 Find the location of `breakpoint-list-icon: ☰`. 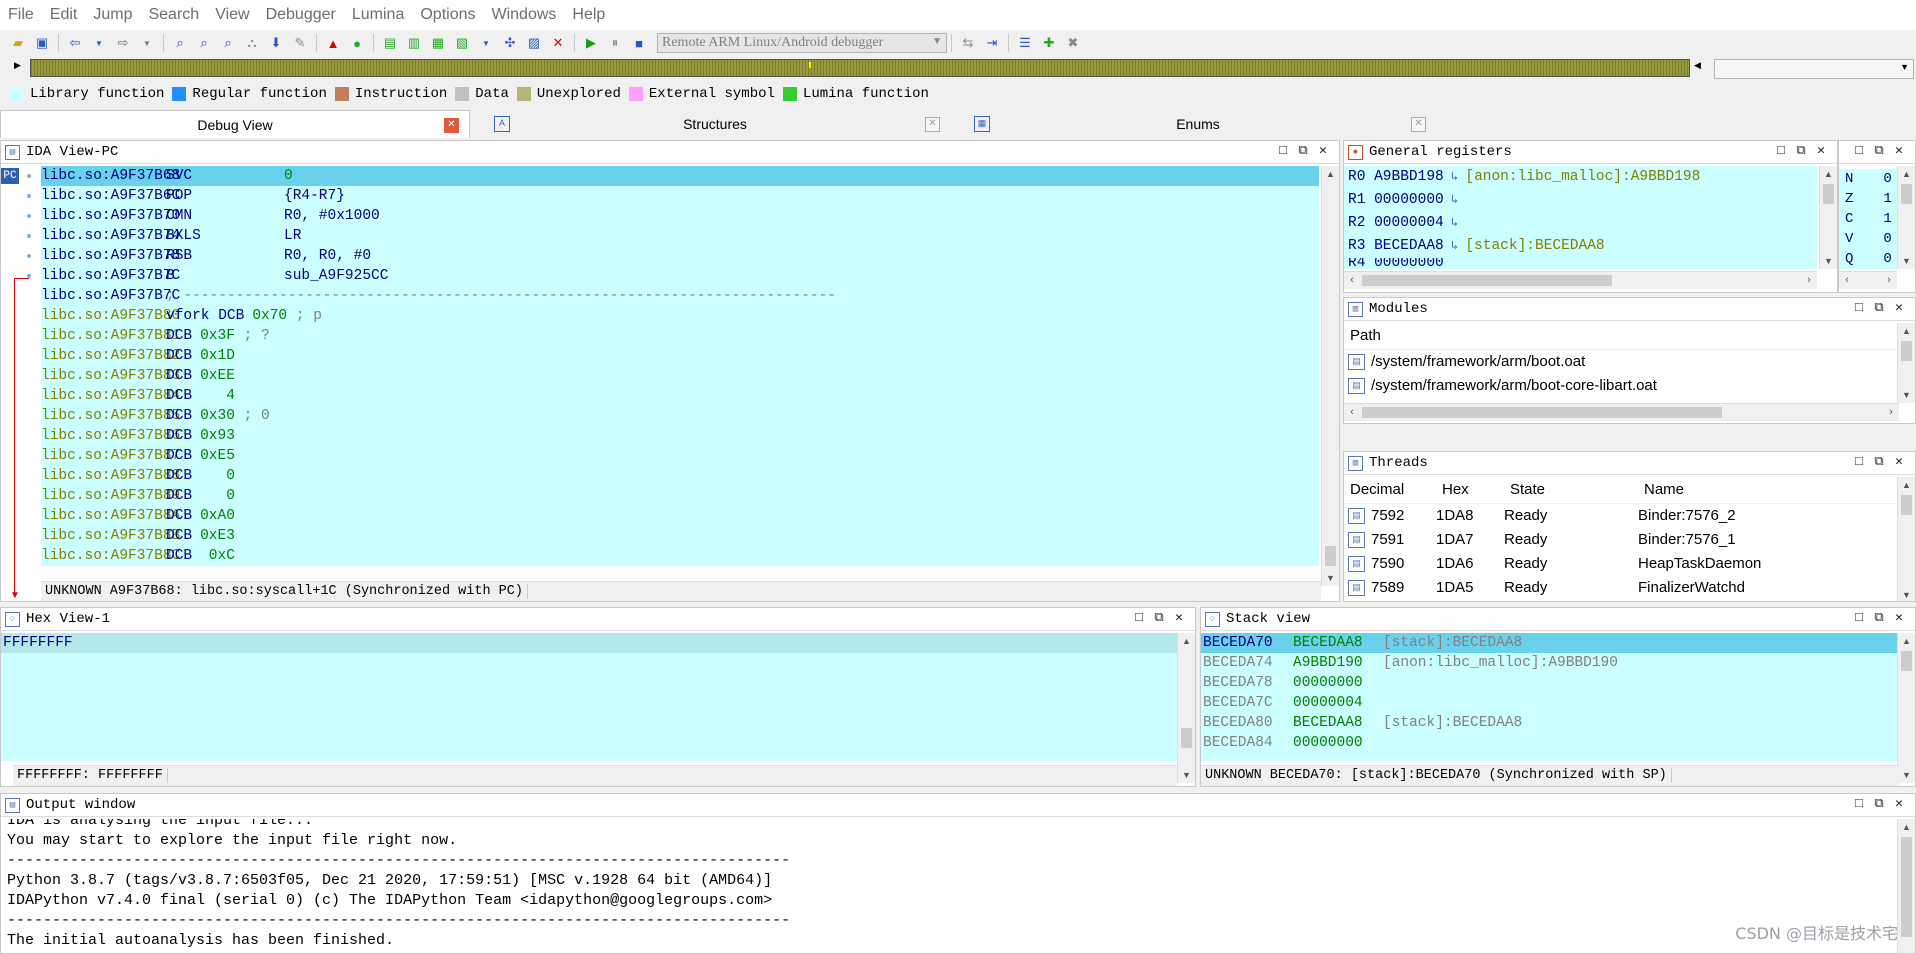

breakpoint-list-icon: ☰ is located at coordinates (1025, 43).